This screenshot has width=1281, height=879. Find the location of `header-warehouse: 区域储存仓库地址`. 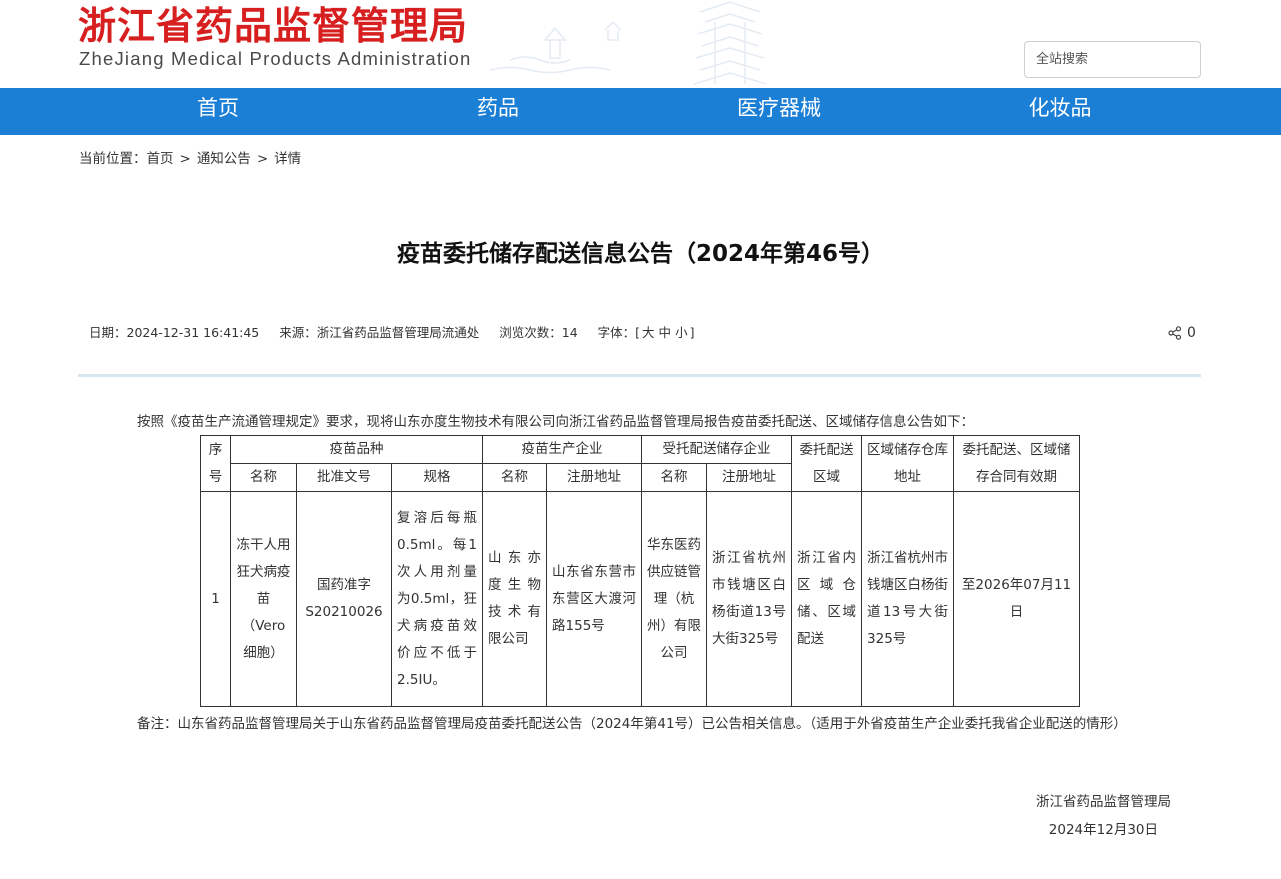

header-warehouse: 区域储存仓库地址 is located at coordinates (908, 463).